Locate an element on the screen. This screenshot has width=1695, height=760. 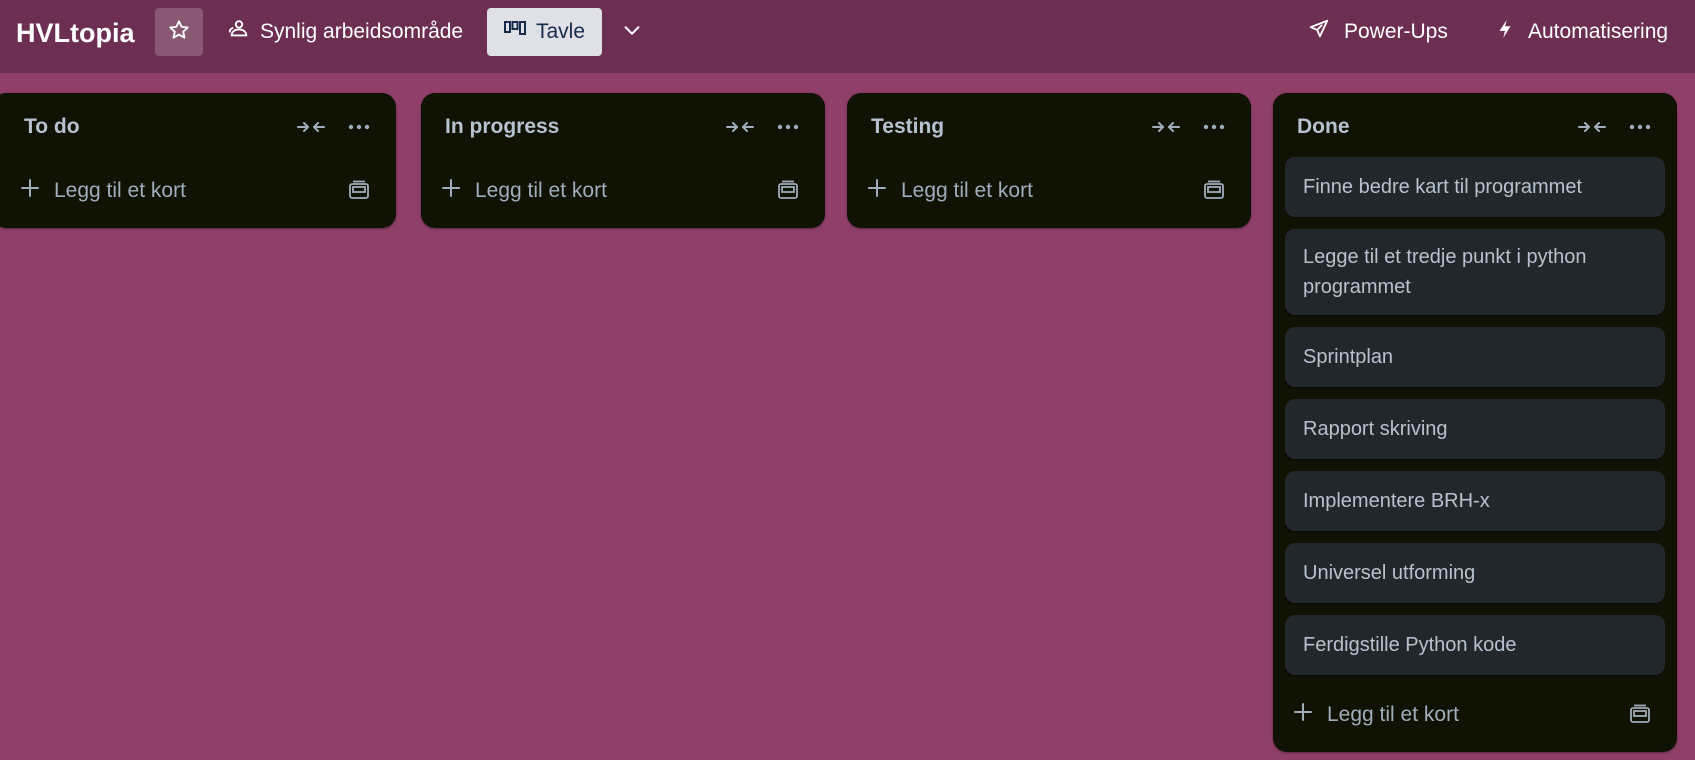
automation-button: Automatisering is located at coordinates (1582, 32).